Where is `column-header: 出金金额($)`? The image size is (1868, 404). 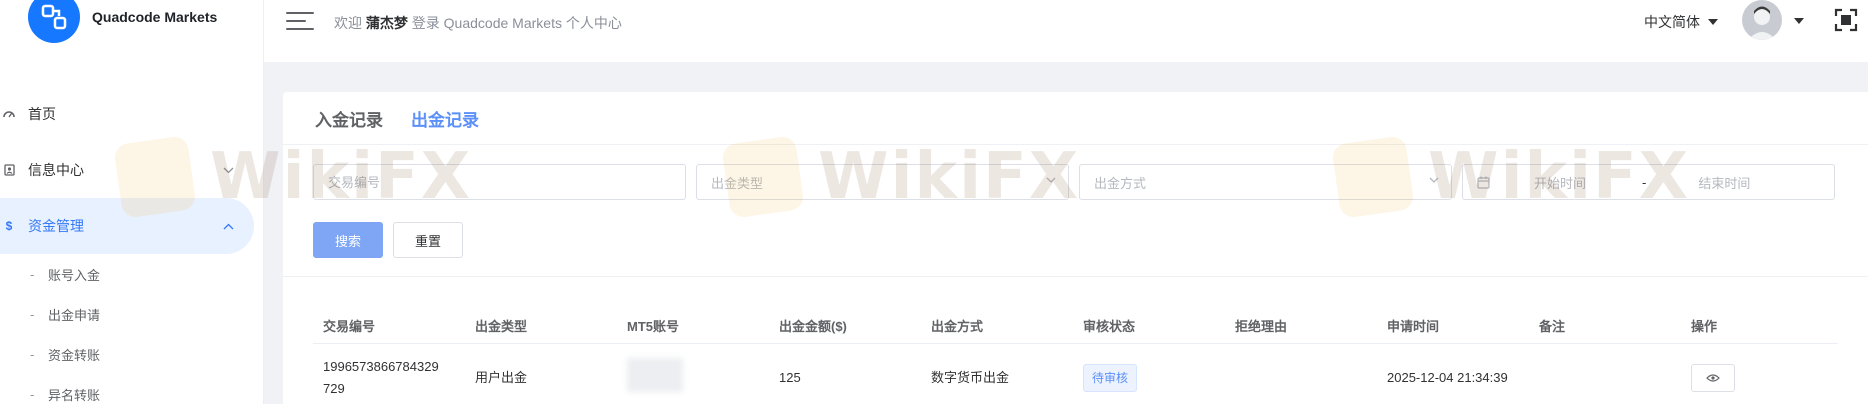
column-header: 出金金额($) is located at coordinates (813, 326).